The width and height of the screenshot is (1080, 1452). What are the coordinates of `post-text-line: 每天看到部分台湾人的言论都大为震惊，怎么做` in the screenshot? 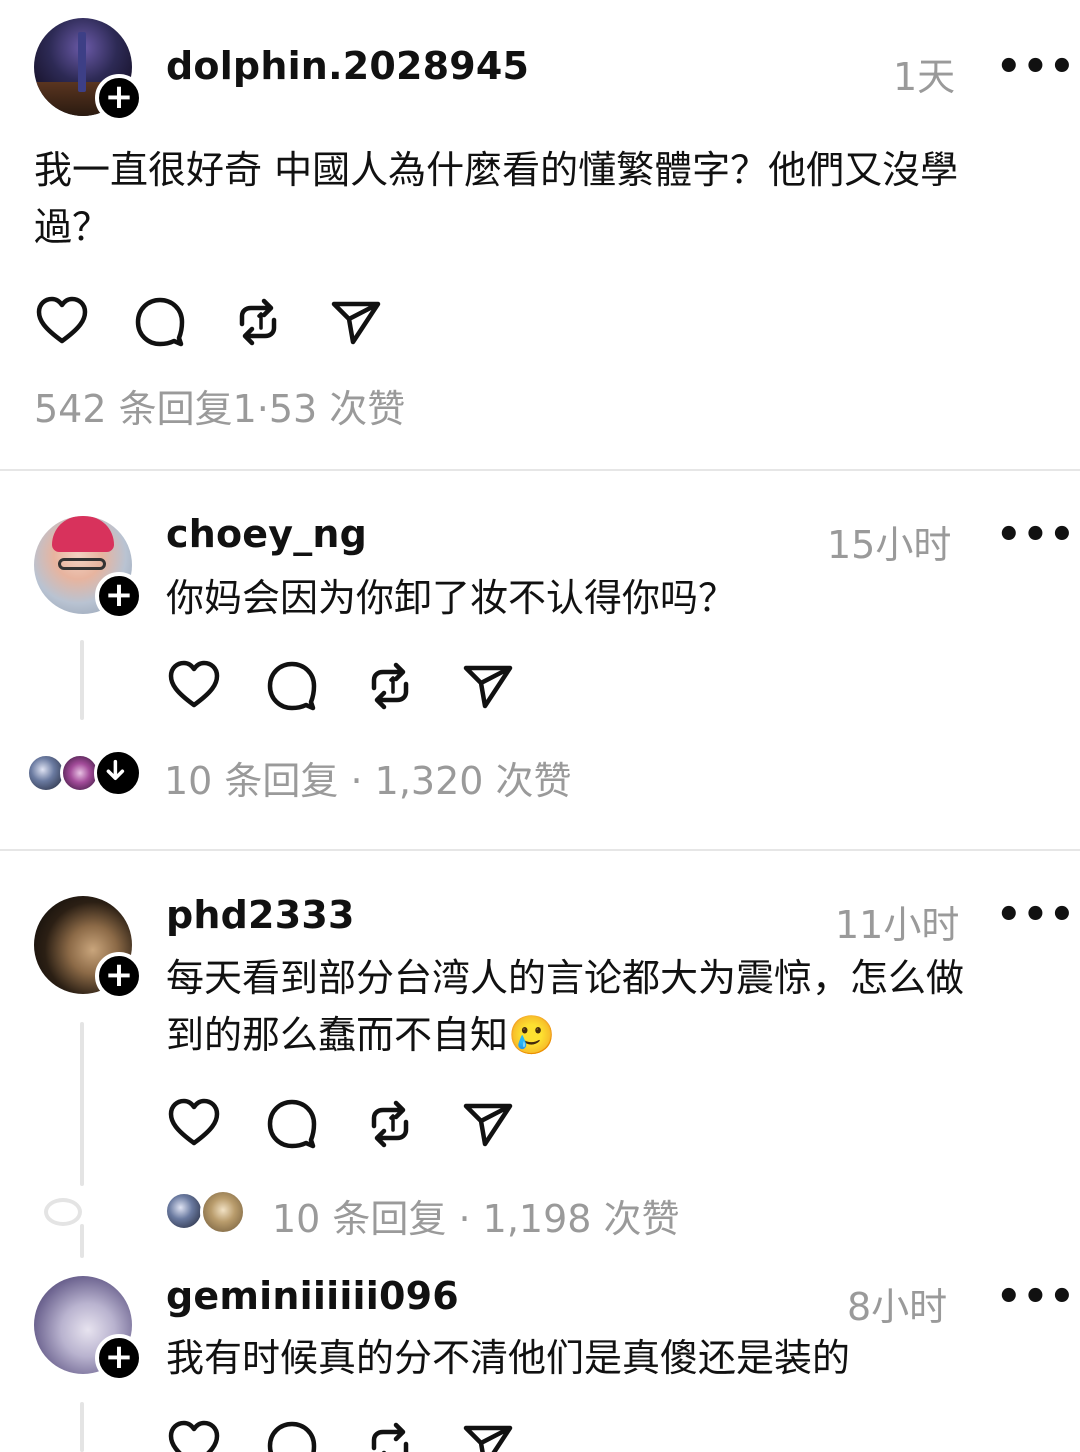 It's located at (565, 978).